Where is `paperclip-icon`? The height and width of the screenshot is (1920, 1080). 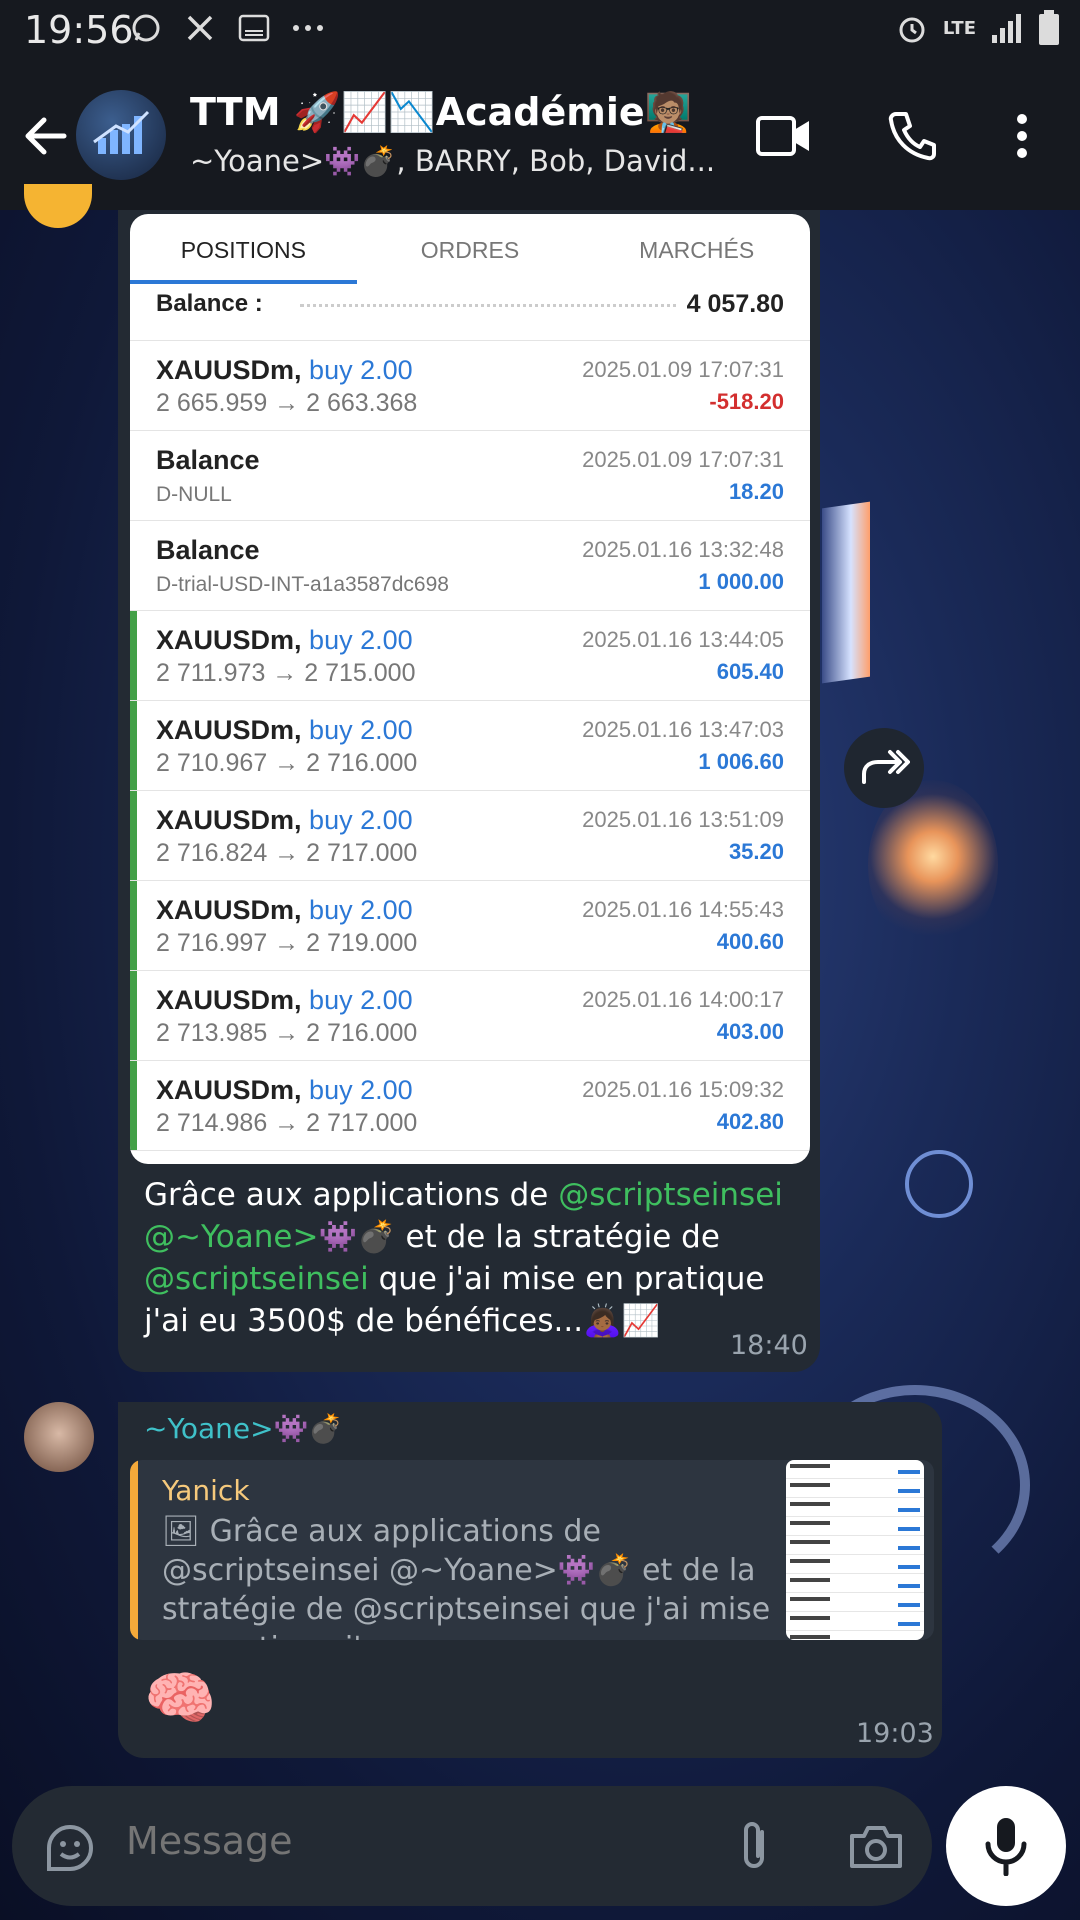 paperclip-icon is located at coordinates (754, 1845).